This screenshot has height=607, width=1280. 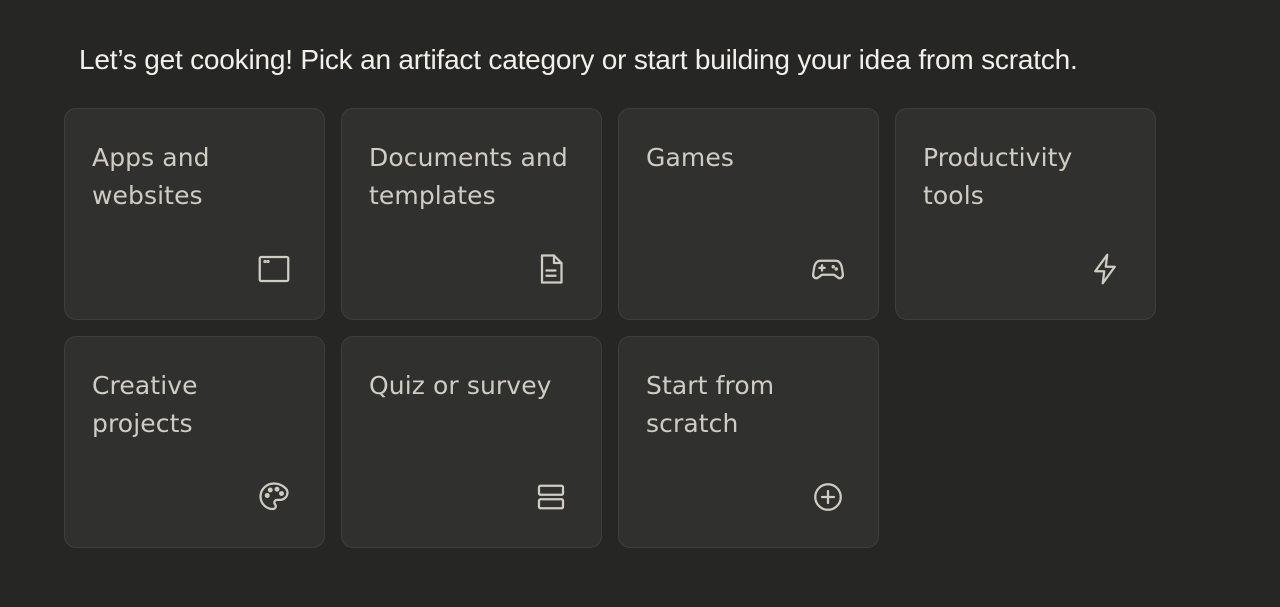 What do you see at coordinates (145, 404) in the screenshot?
I see `card-label: Creative projects` at bounding box center [145, 404].